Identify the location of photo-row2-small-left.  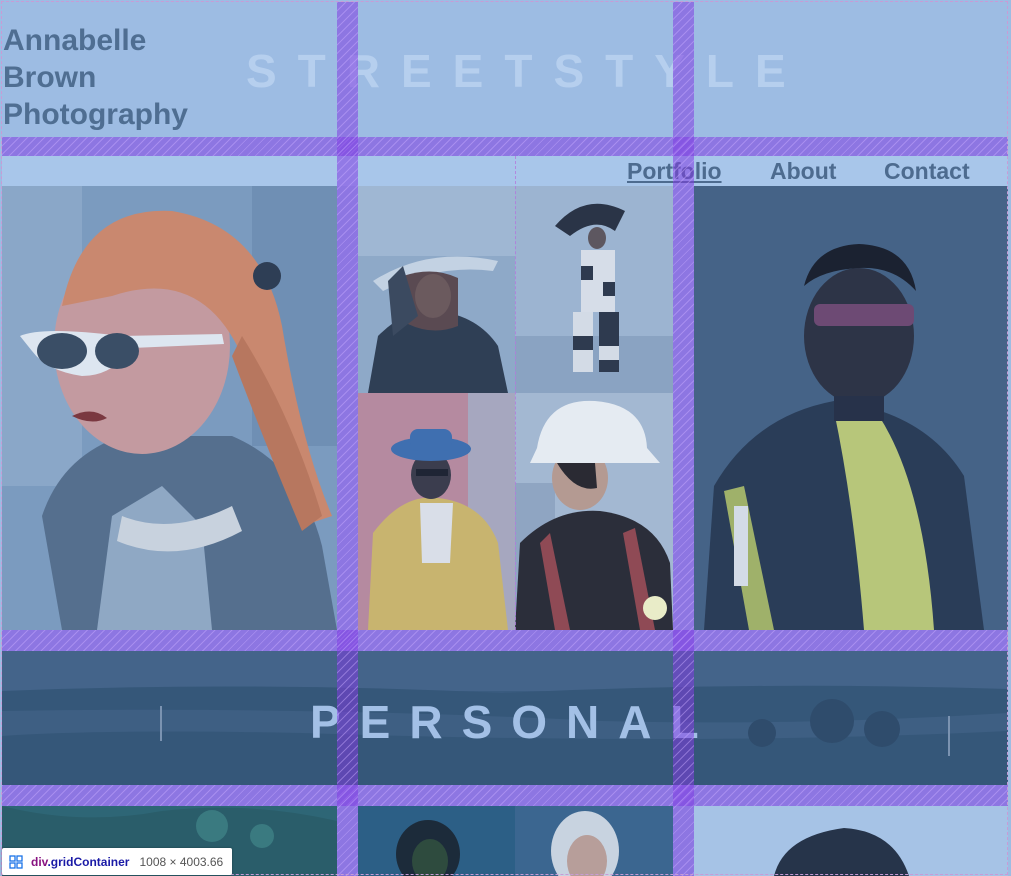
(436, 841).